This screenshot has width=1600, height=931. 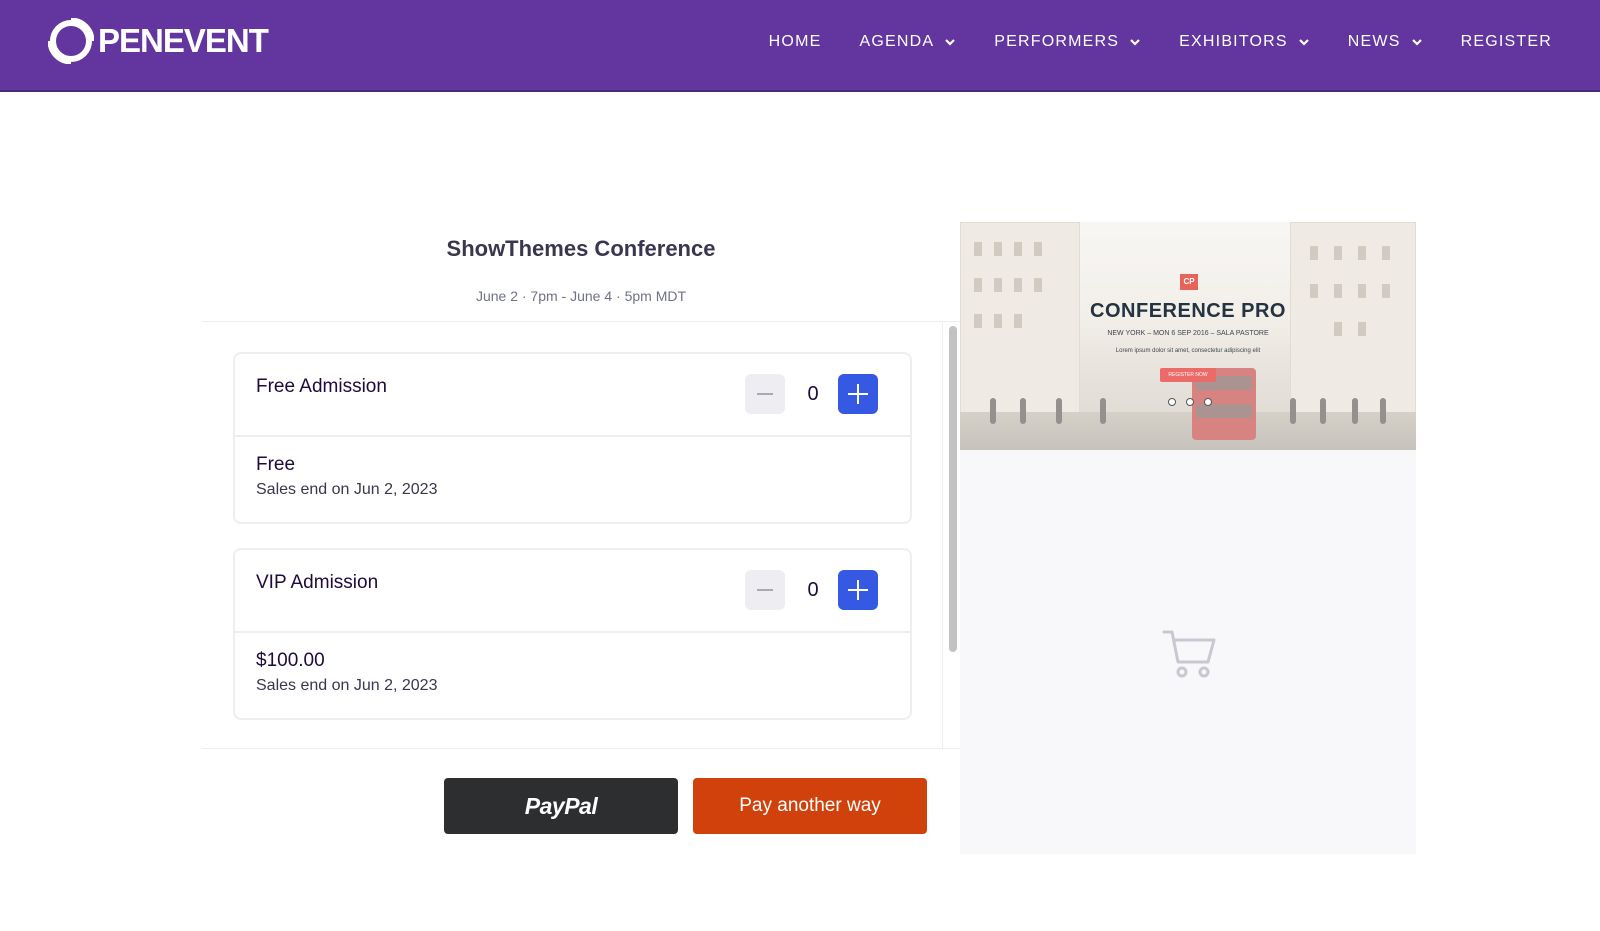 What do you see at coordinates (321, 386) in the screenshot?
I see `ticket-name: Free Admission` at bounding box center [321, 386].